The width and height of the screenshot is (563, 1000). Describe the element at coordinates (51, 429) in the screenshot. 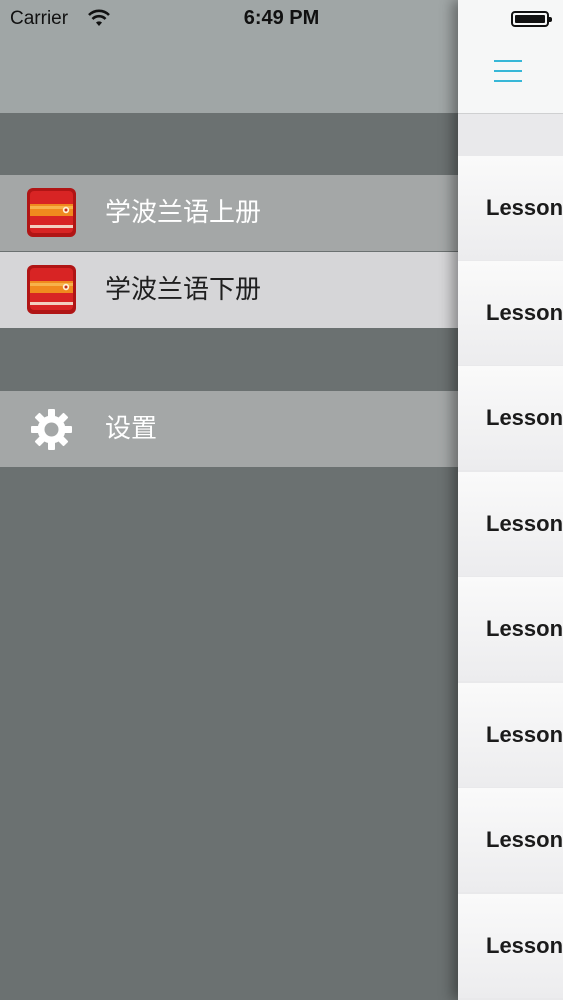

I see `gear-icon` at that location.